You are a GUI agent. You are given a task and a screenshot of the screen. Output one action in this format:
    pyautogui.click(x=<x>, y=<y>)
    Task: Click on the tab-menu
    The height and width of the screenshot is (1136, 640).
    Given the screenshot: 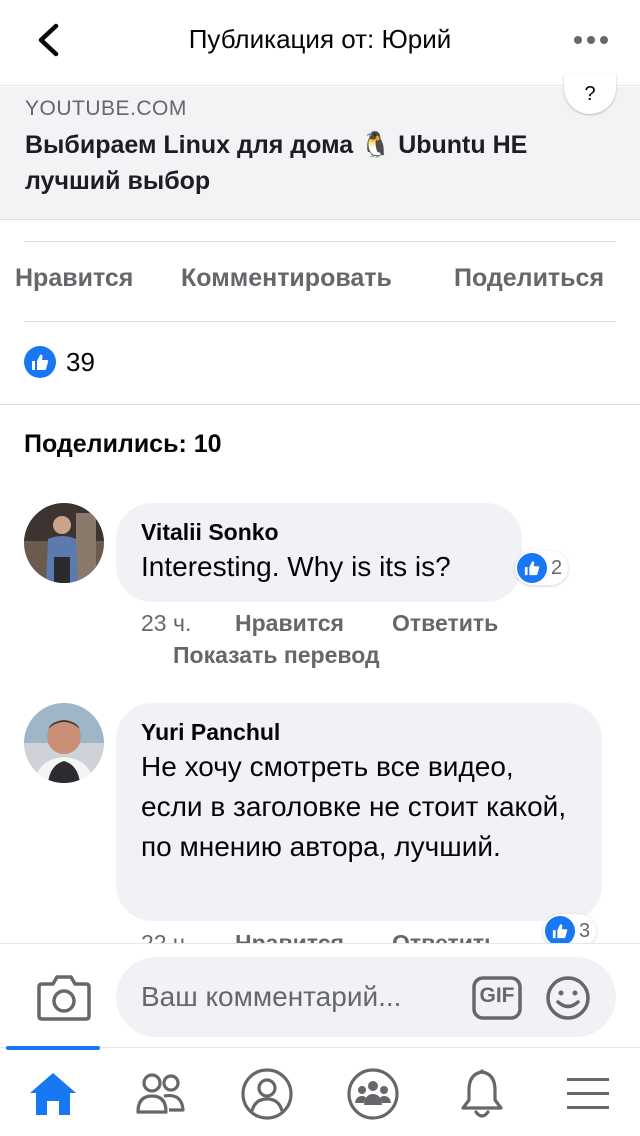 What is the action you would take?
    pyautogui.click(x=588, y=1094)
    